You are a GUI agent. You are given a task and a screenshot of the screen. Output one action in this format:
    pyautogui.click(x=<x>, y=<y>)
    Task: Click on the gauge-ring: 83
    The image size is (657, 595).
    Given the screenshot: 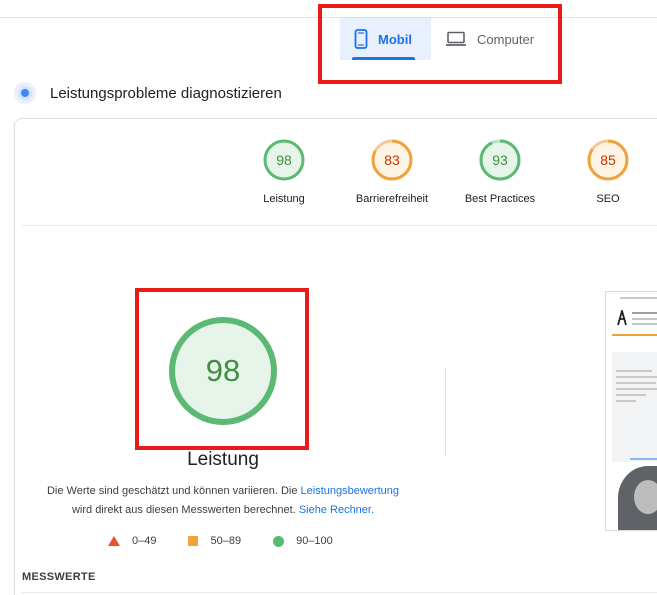 What is the action you would take?
    pyautogui.click(x=392, y=160)
    